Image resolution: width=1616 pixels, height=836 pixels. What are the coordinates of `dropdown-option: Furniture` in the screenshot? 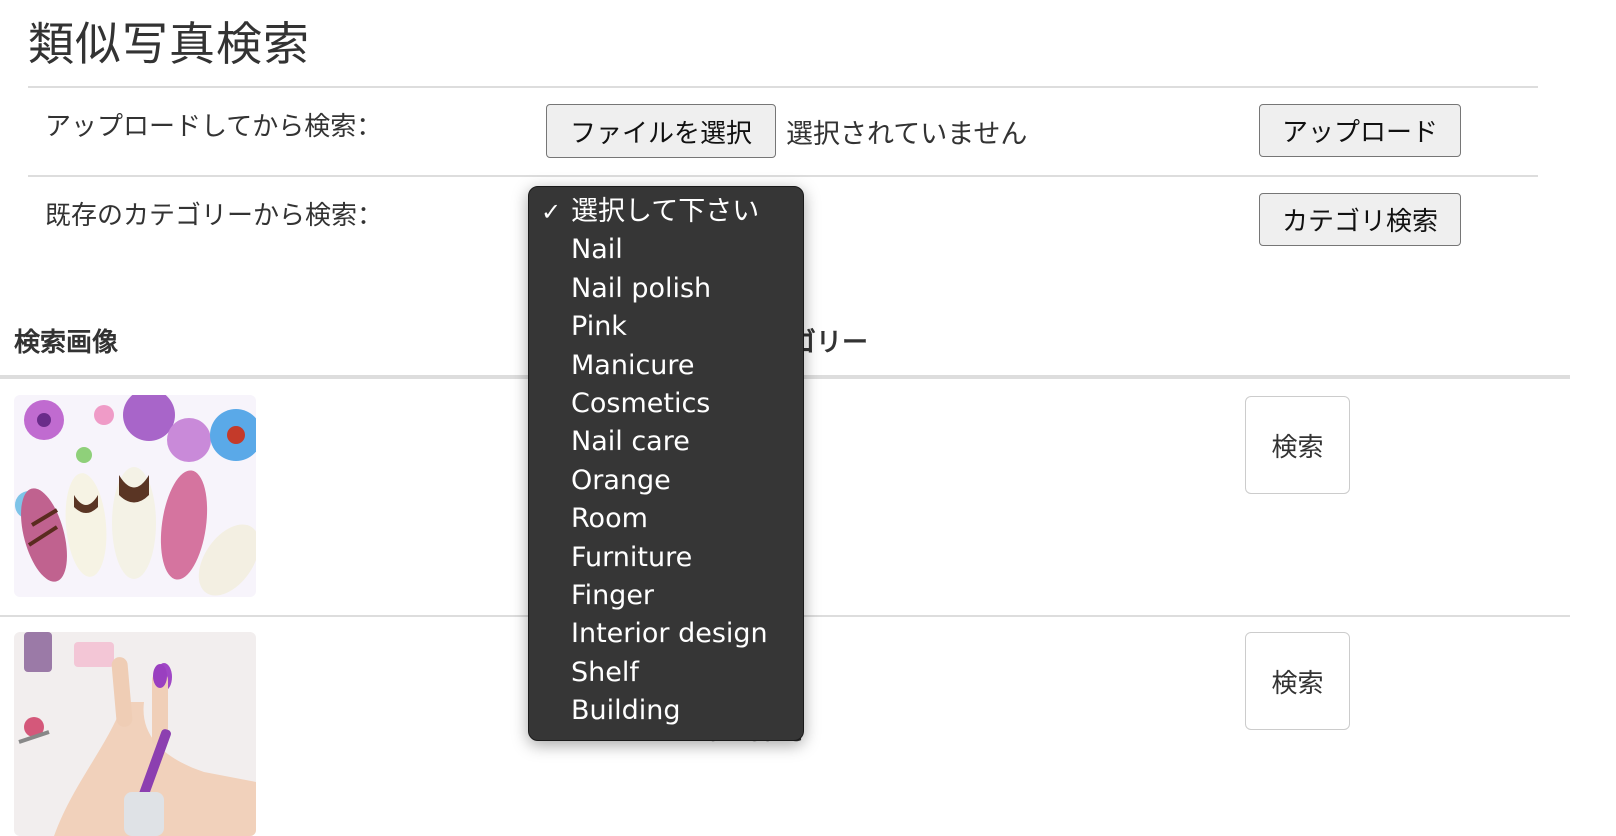 It's located at (666, 558).